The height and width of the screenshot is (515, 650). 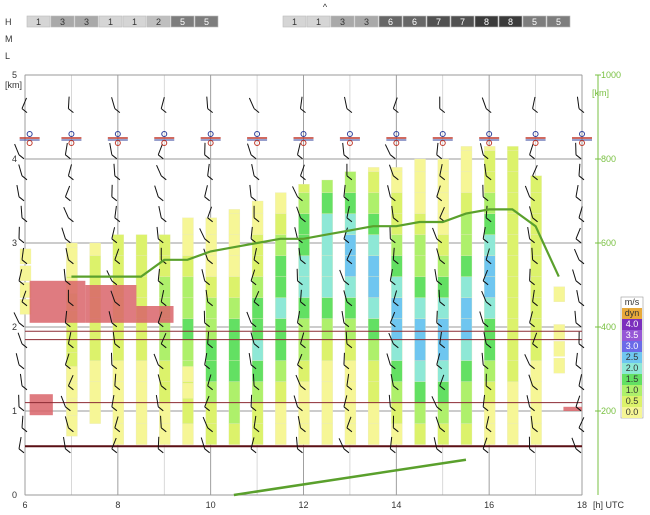 What do you see at coordinates (608, 327) in the screenshot?
I see `y-right-tick-label: 400` at bounding box center [608, 327].